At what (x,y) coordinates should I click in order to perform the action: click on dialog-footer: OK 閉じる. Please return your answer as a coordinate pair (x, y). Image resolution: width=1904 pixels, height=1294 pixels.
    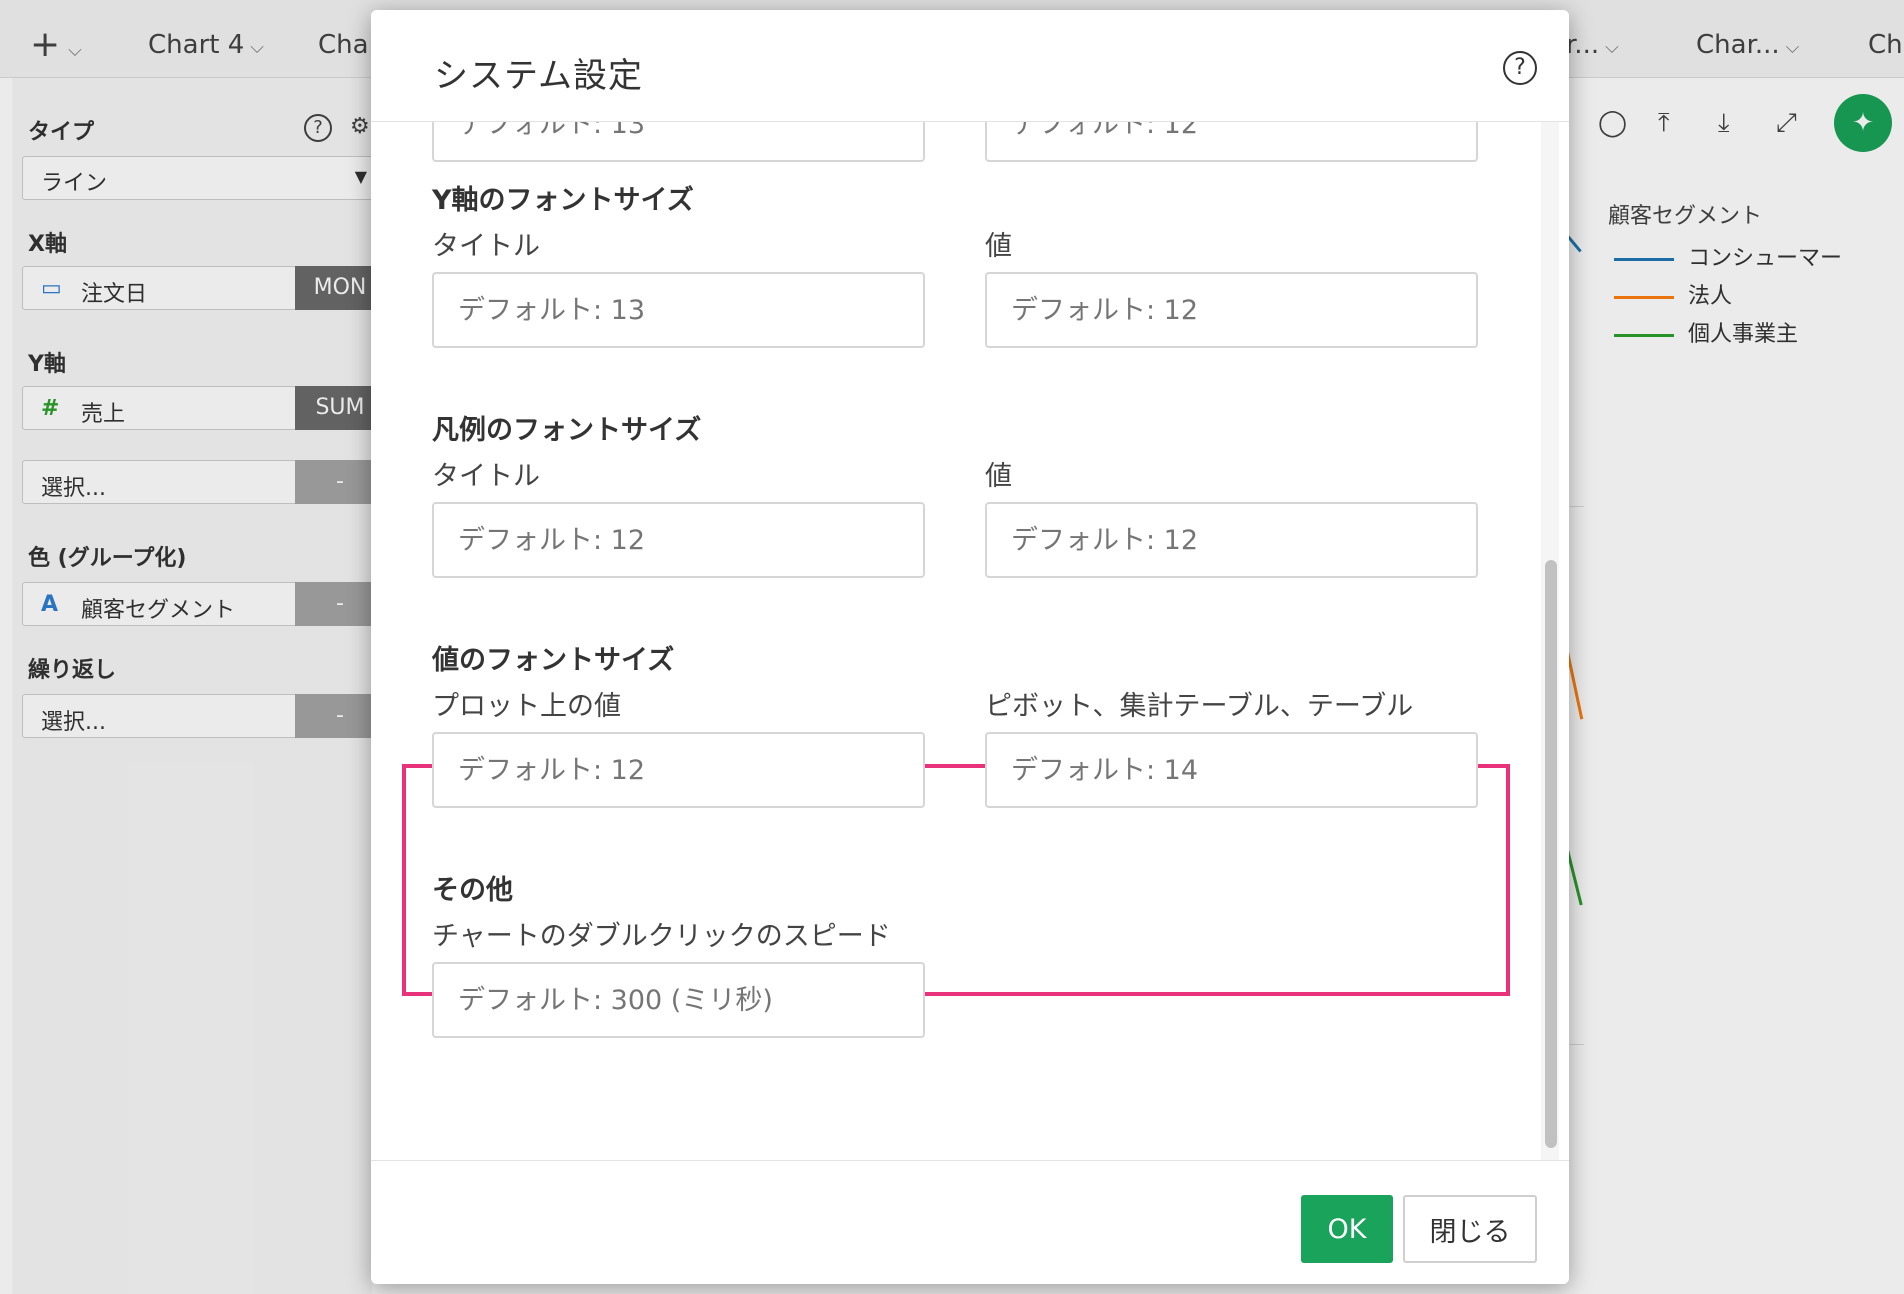
    Looking at the image, I should click on (970, 1222).